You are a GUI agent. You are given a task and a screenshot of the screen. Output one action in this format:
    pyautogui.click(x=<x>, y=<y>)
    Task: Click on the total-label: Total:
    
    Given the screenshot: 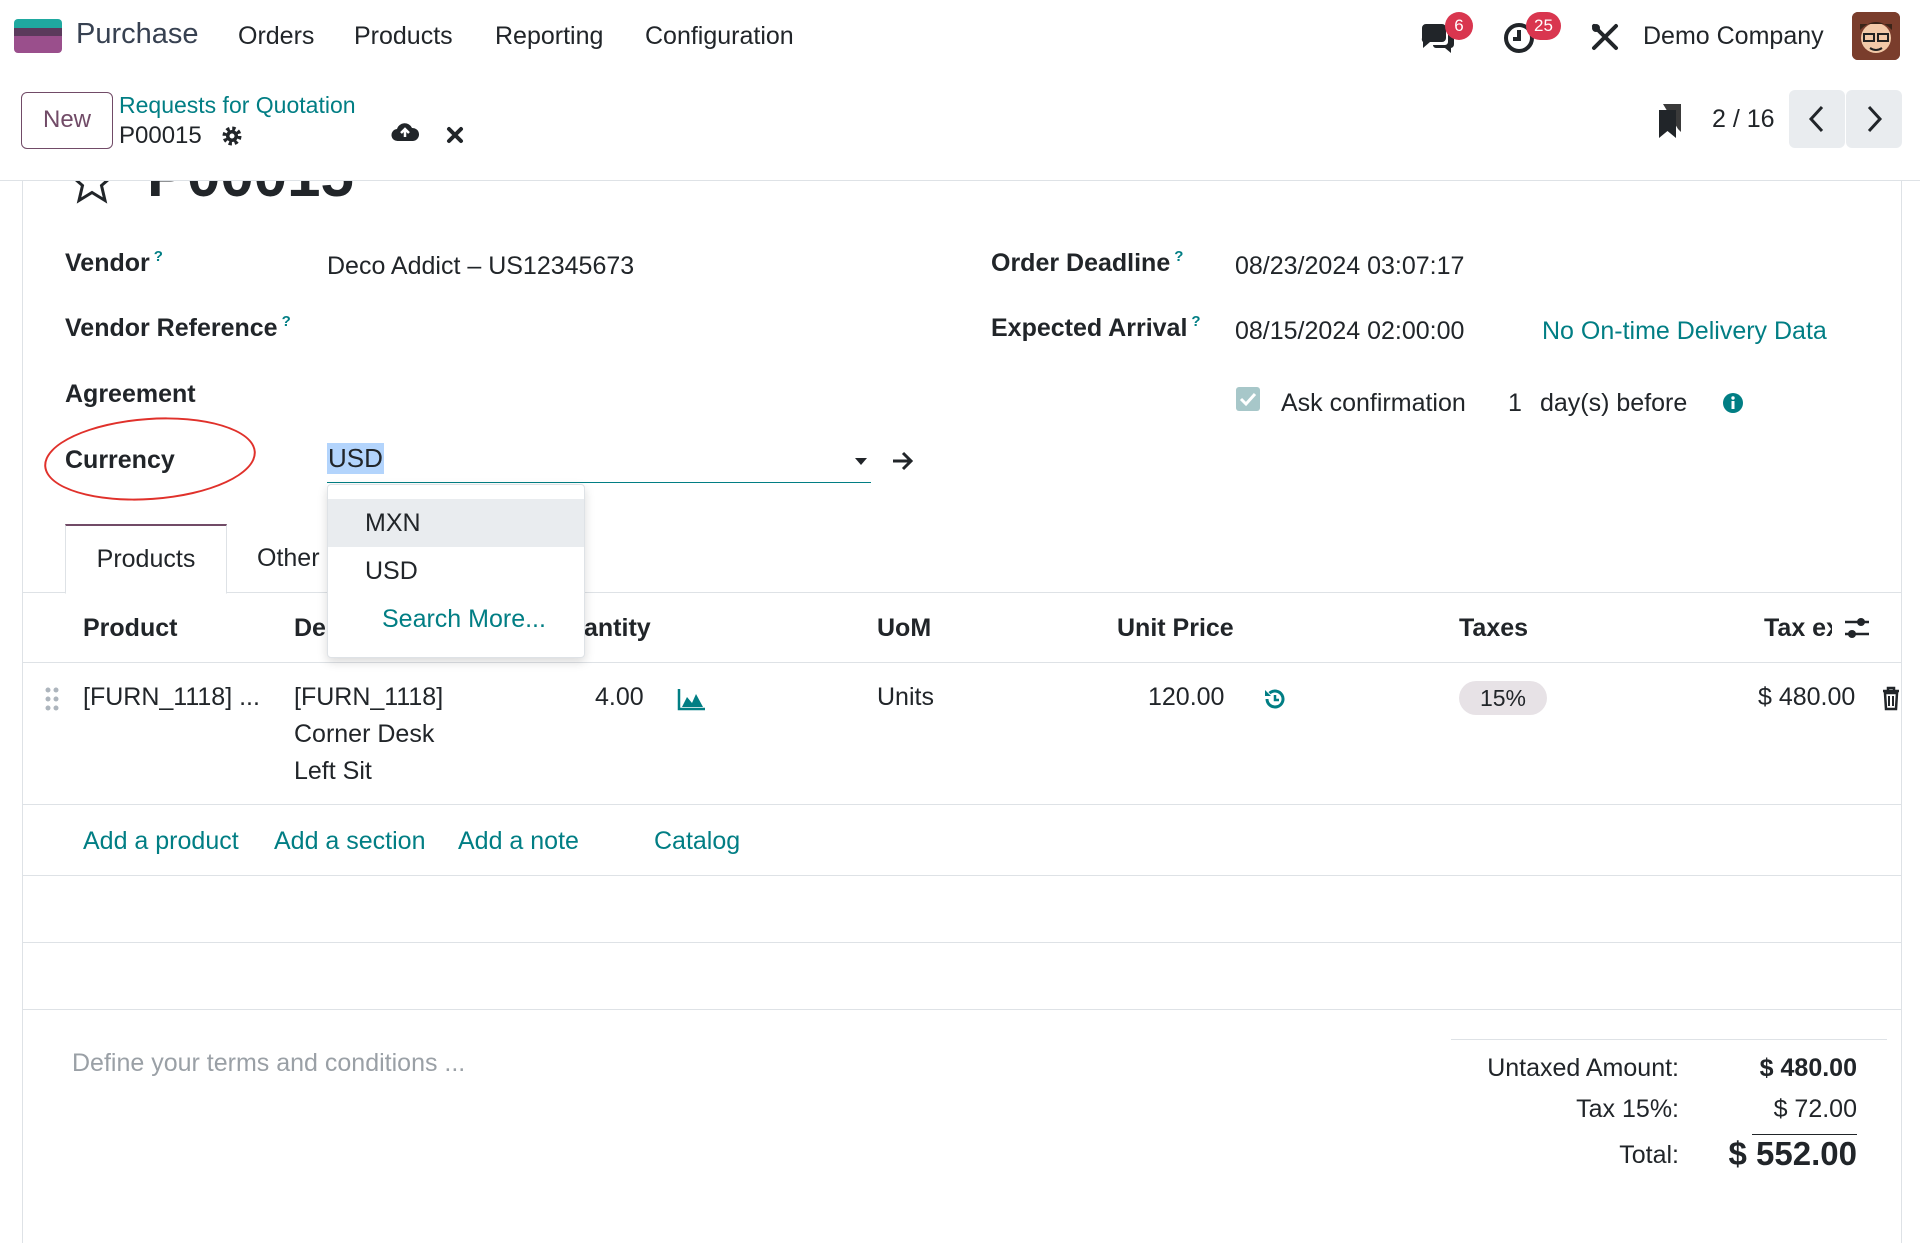 What is the action you would take?
    pyautogui.click(x=1649, y=1155)
    